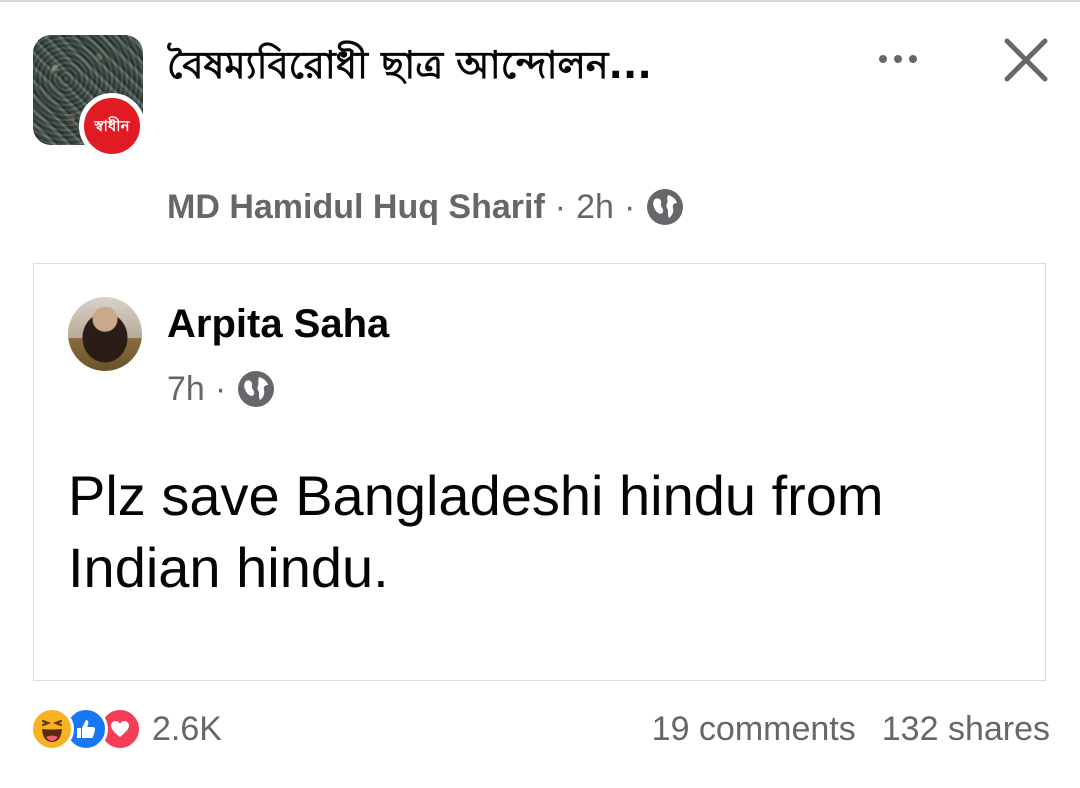  I want to click on shared-post-author: Arpita Saha, so click(278, 324).